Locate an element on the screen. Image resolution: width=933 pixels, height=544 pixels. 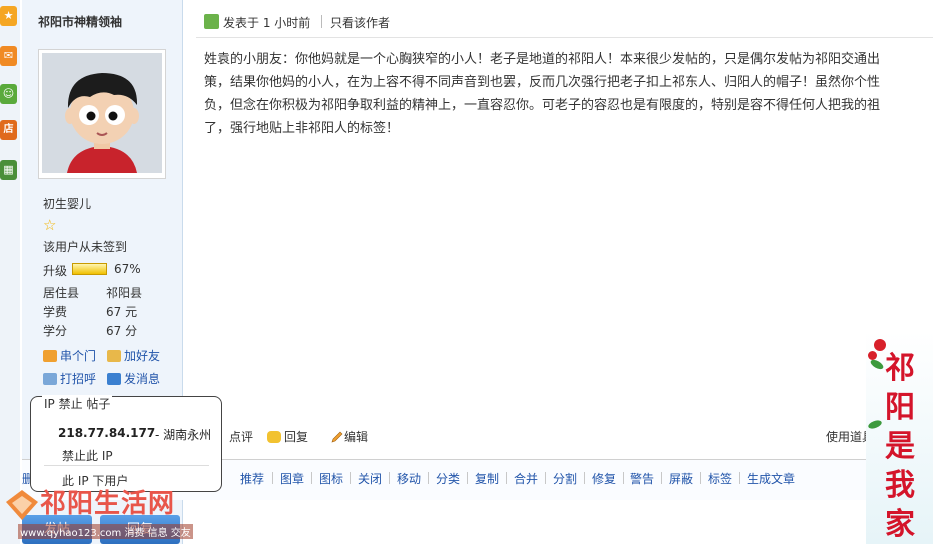
header-rule is located at coordinates (564, 37).